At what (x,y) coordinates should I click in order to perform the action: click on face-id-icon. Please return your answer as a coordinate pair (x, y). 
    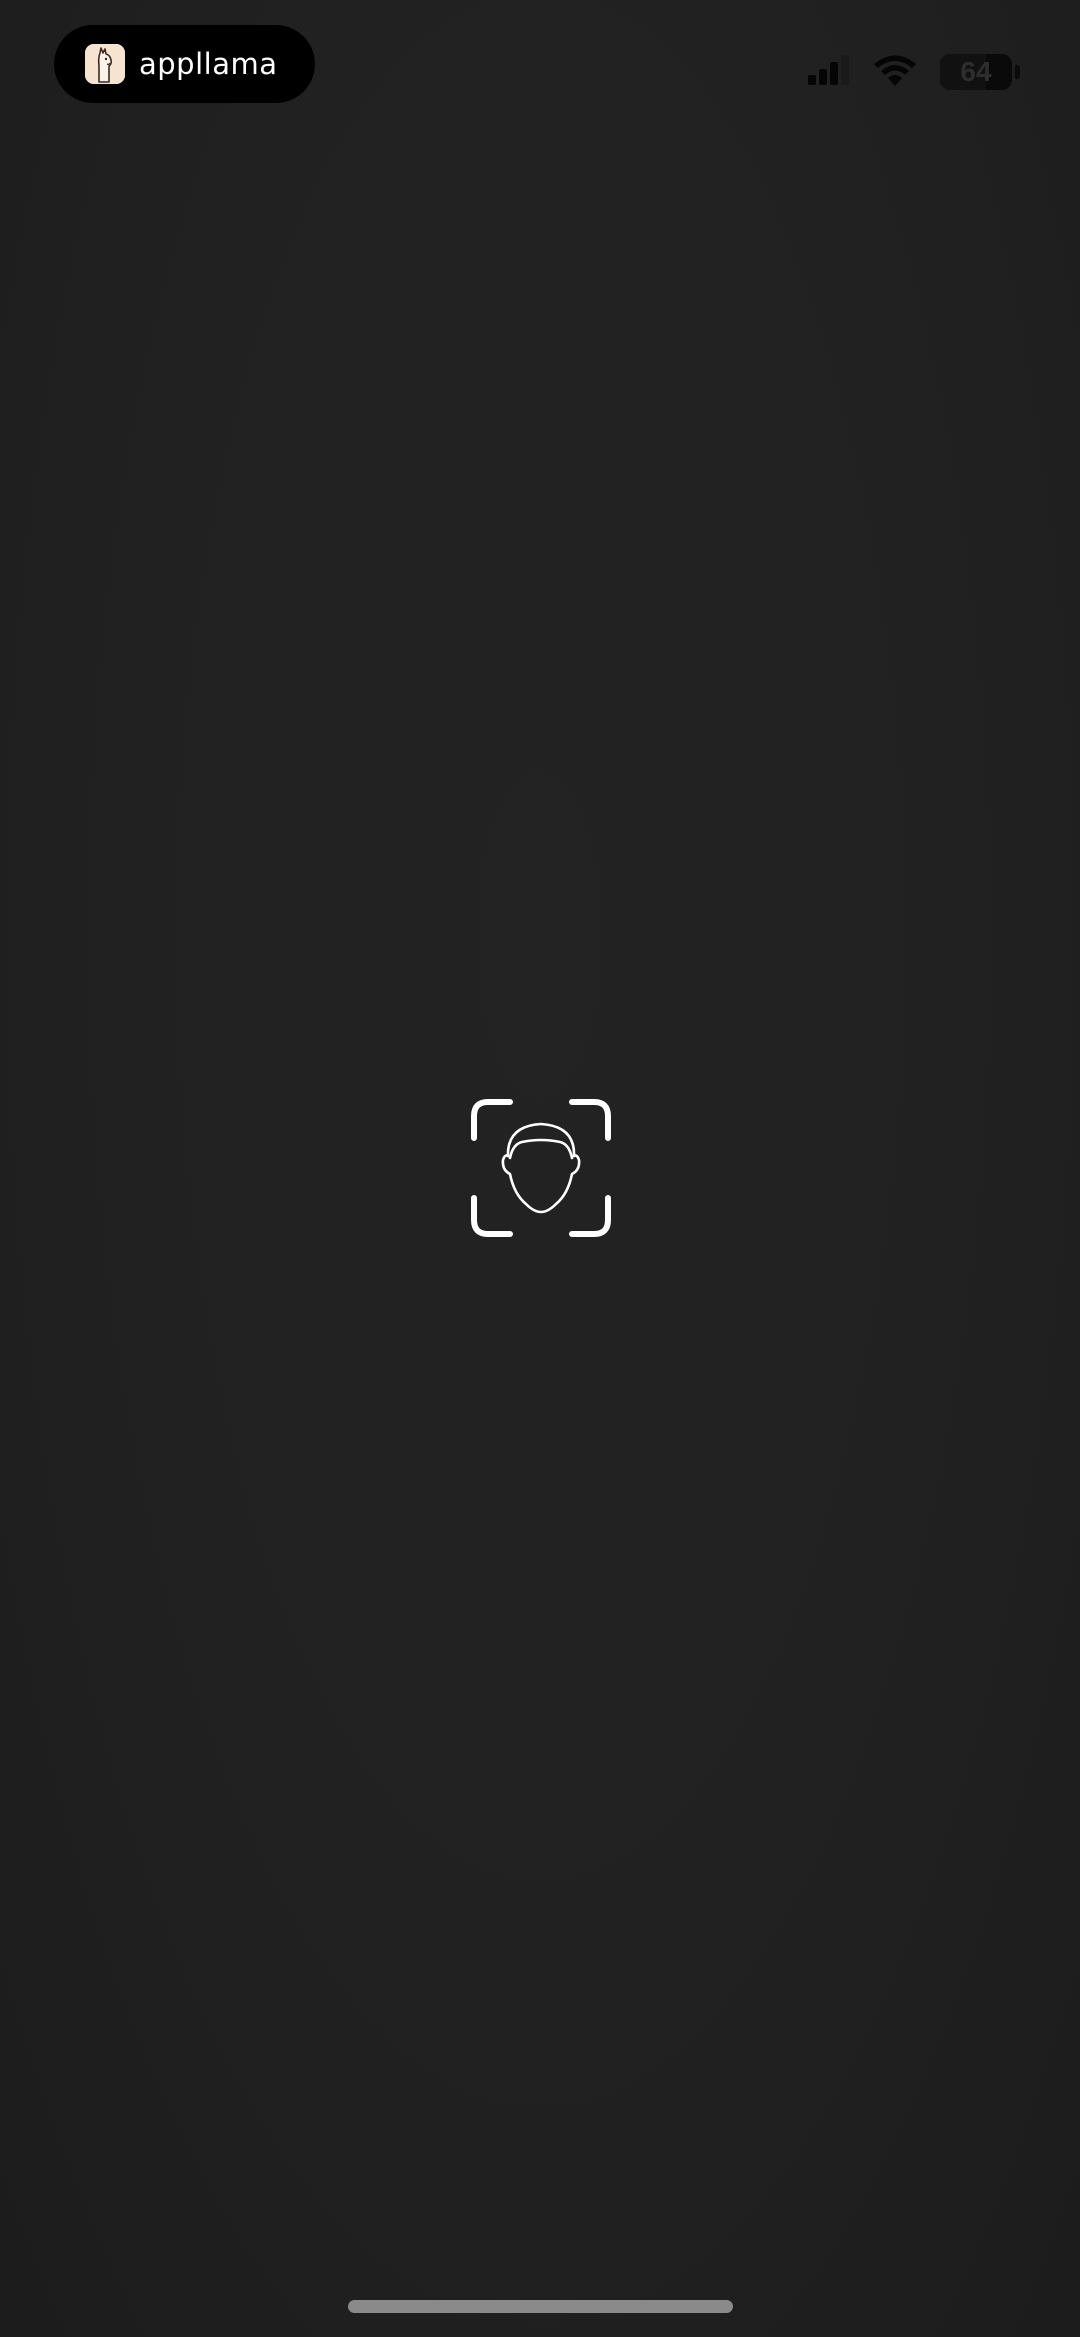
    Looking at the image, I should click on (541, 1168).